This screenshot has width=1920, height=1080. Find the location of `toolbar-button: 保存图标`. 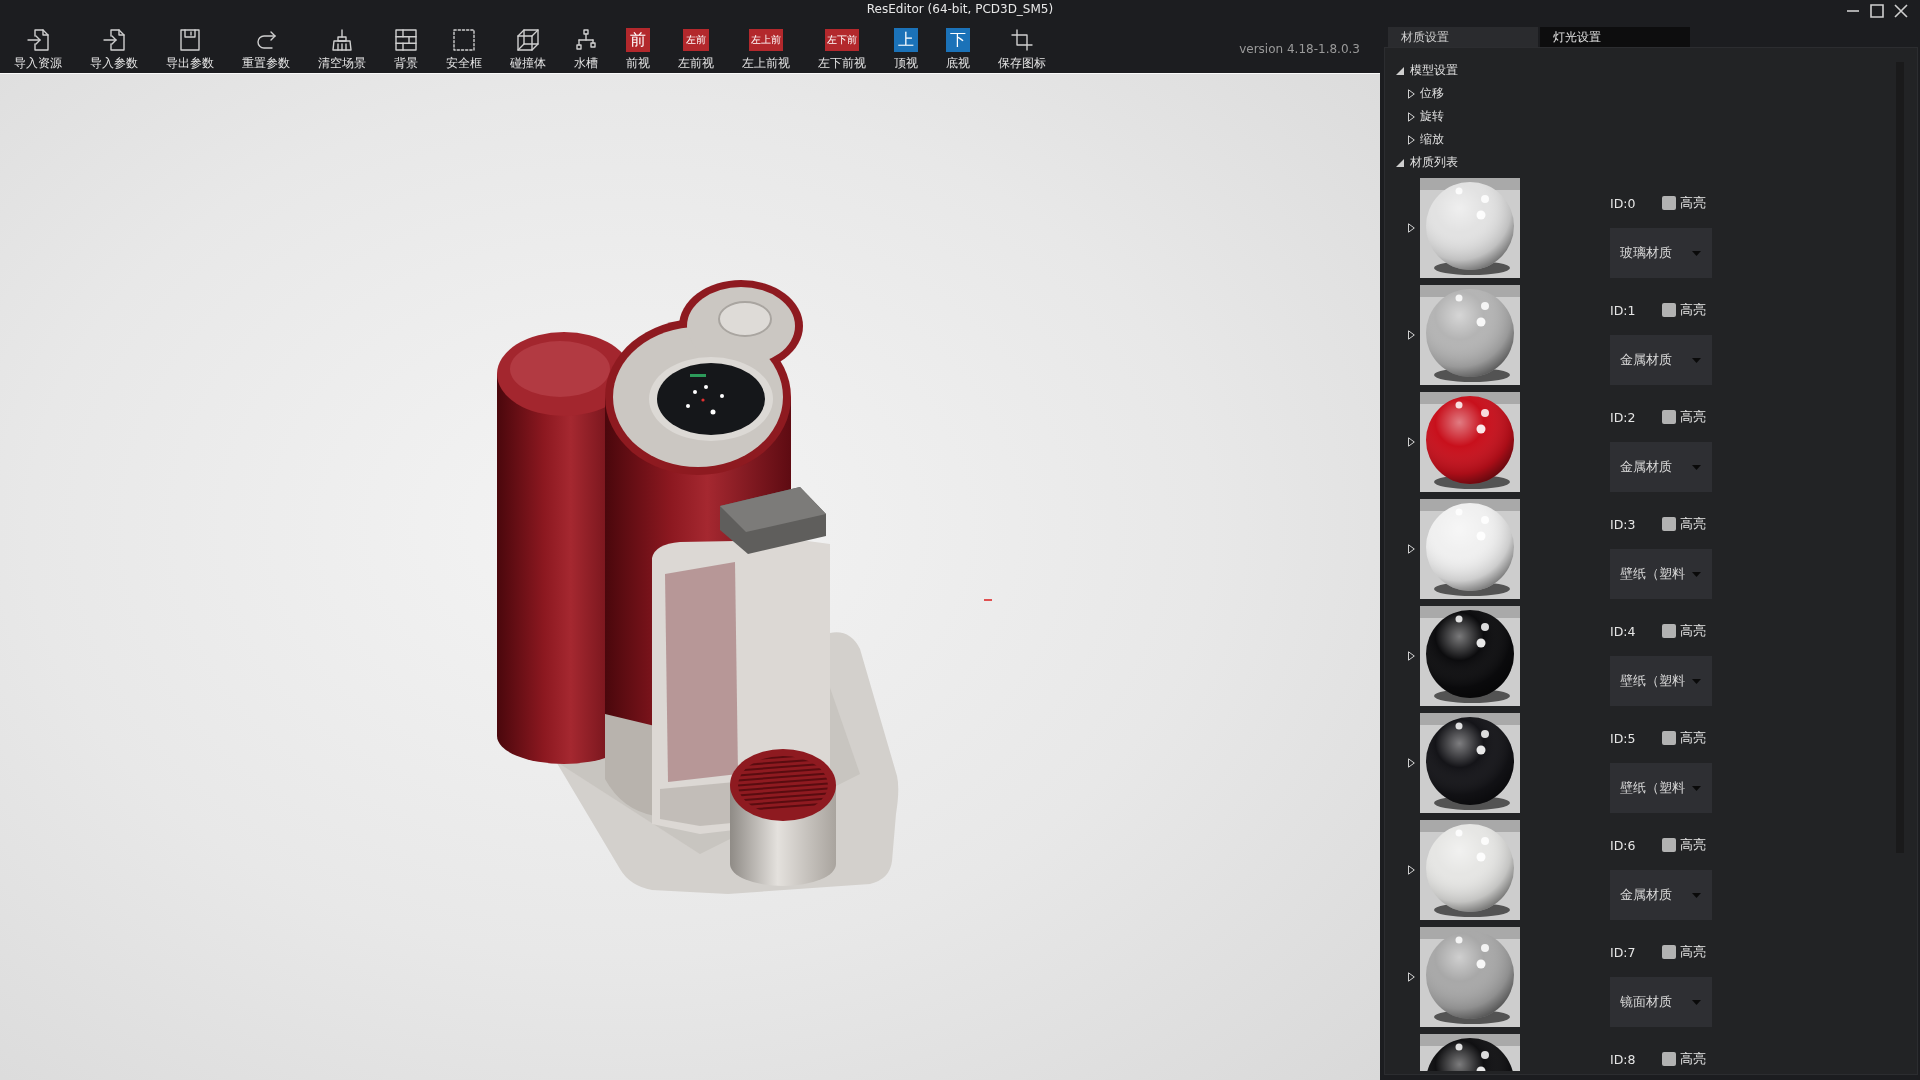

toolbar-button: 保存图标 is located at coordinates (1022, 46).